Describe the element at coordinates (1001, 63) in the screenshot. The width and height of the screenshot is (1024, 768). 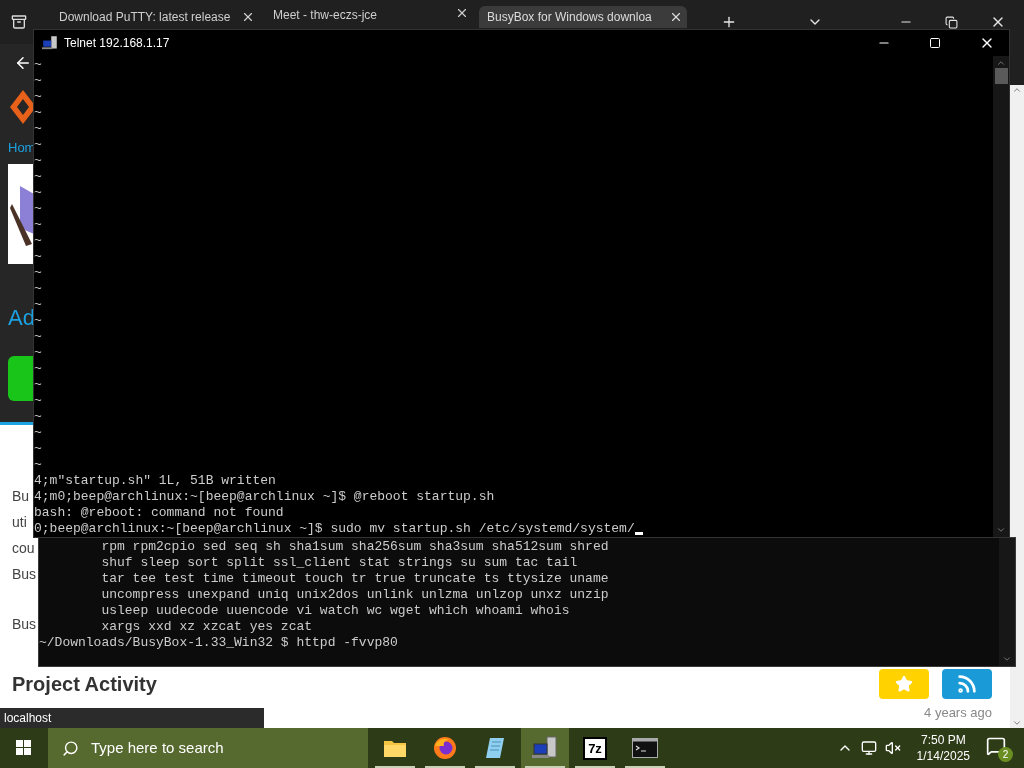
I see `scroll-up-icon` at that location.